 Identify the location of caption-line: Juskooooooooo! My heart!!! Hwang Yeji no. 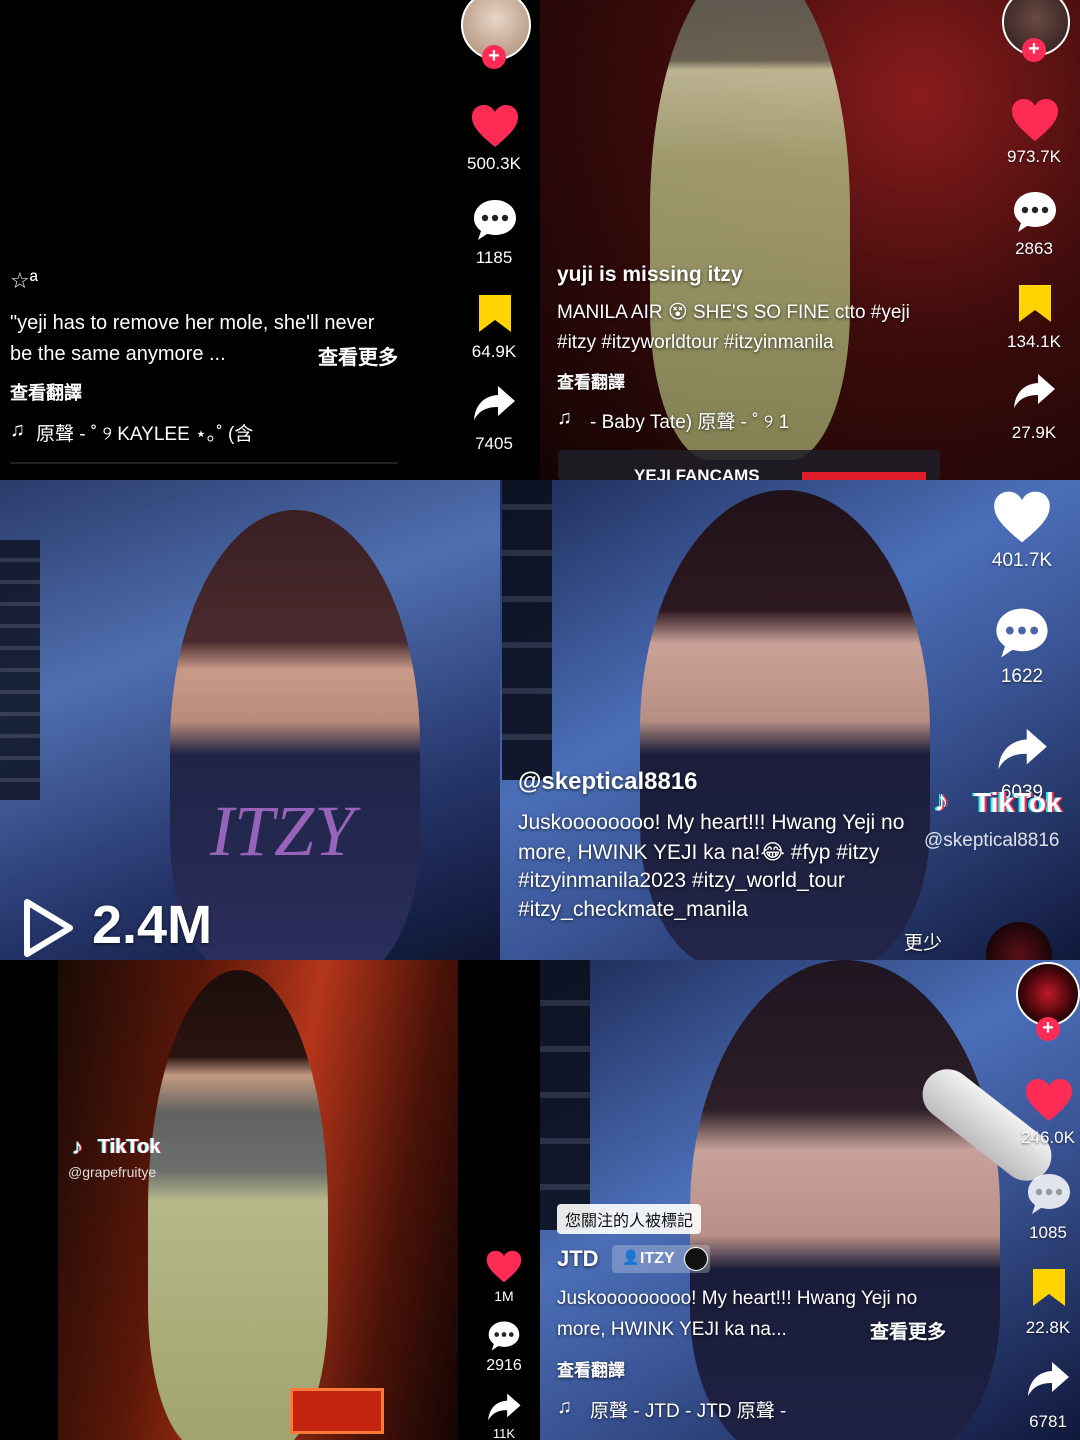
(737, 1298).